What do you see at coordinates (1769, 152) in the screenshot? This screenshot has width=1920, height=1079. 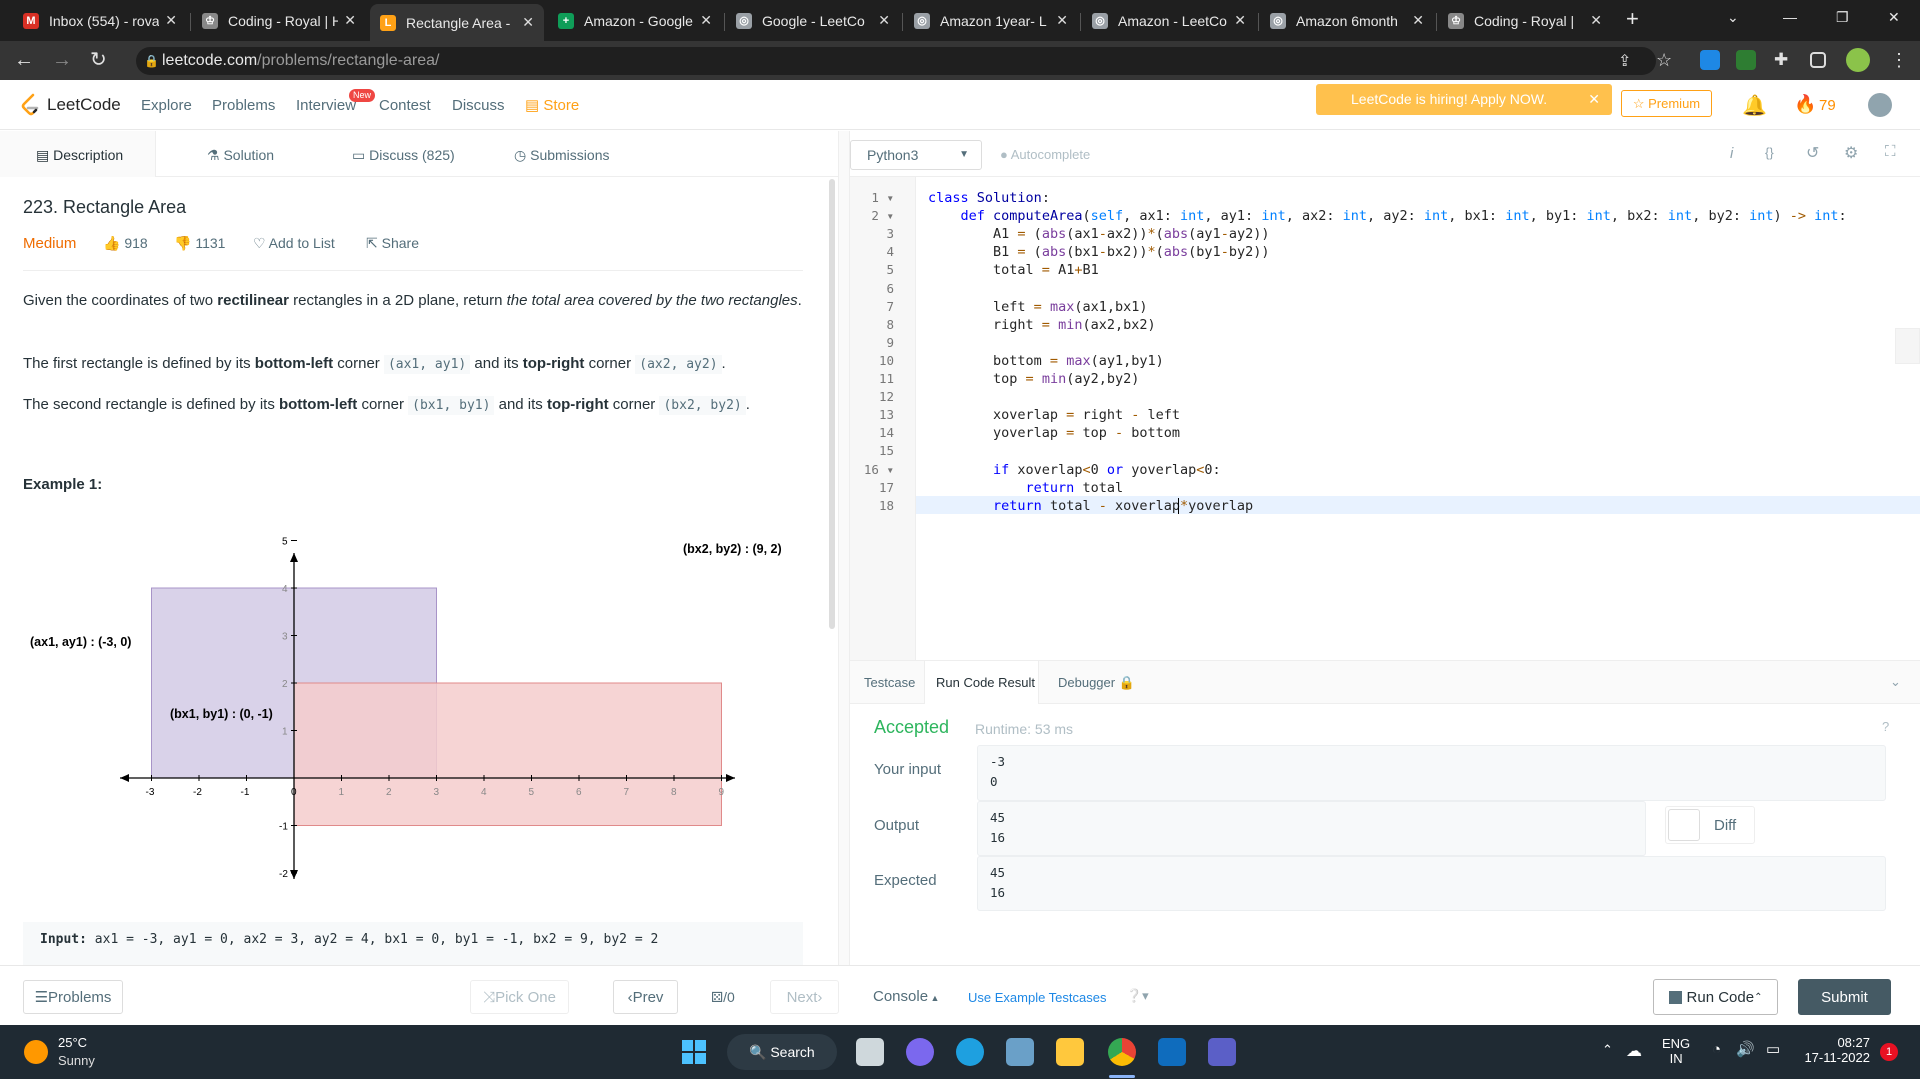 I see `braces-icon: {}` at bounding box center [1769, 152].